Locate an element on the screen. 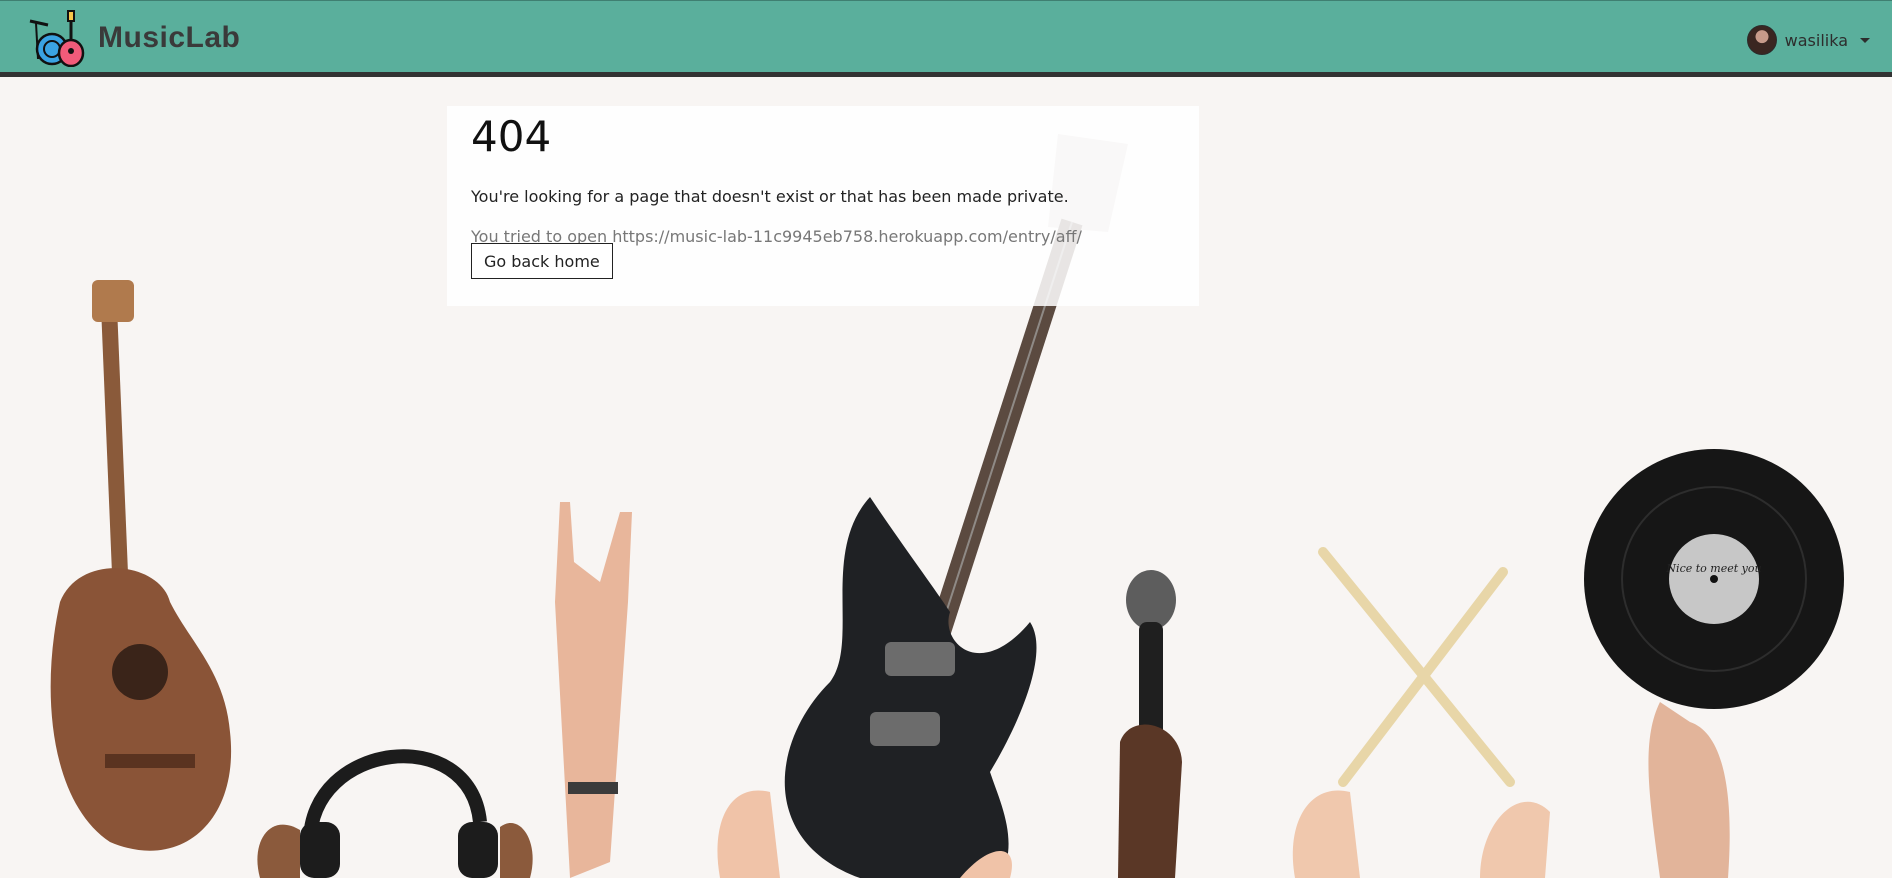 The height and width of the screenshot is (878, 1892). user-menu: wasilika is located at coordinates (1808, 40).